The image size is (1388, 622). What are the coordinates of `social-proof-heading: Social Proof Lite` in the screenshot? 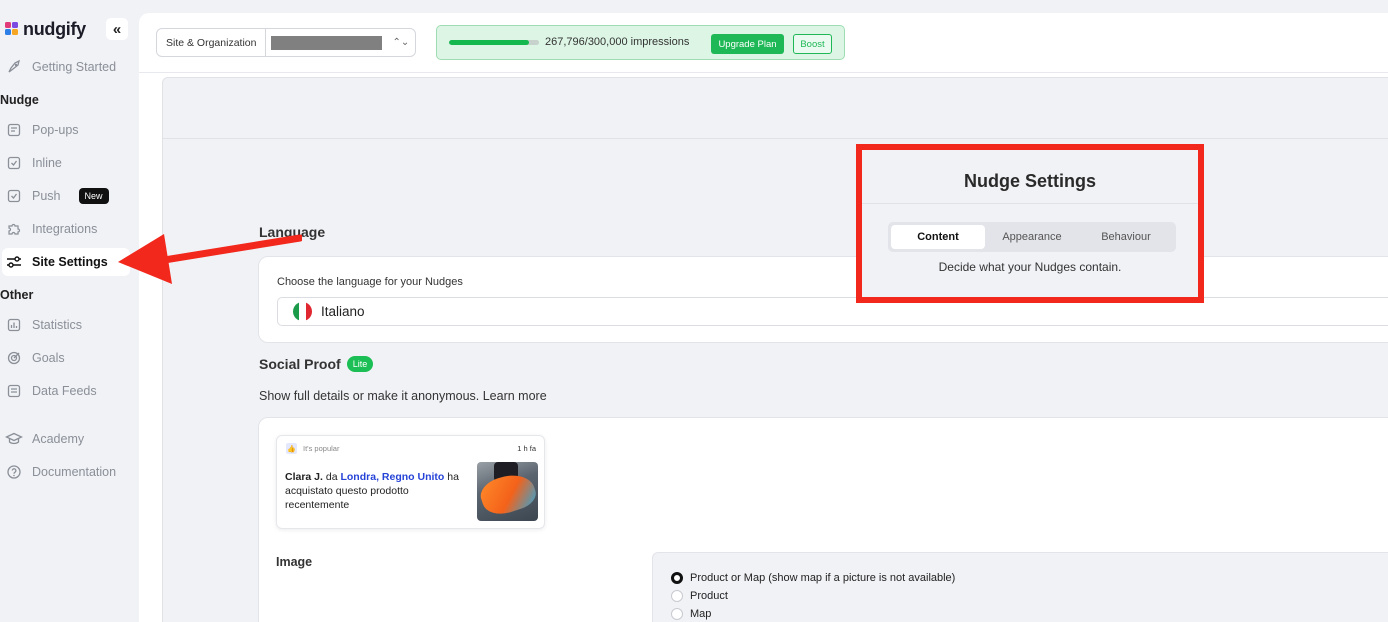 It's located at (316, 364).